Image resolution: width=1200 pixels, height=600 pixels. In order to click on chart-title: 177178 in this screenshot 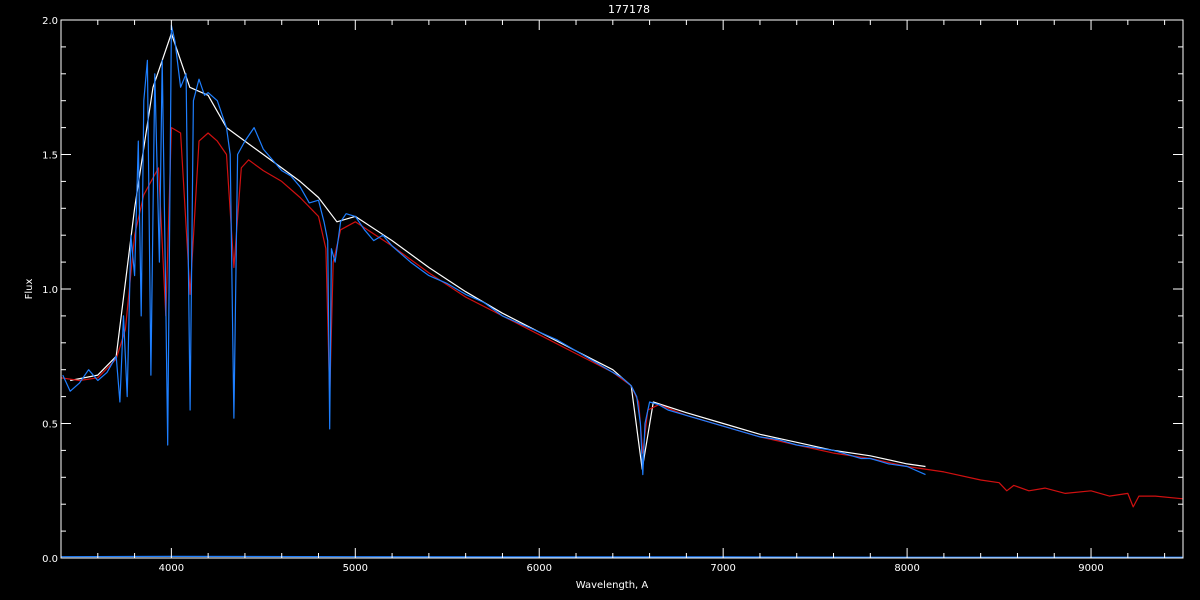, I will do `click(629, 9)`.